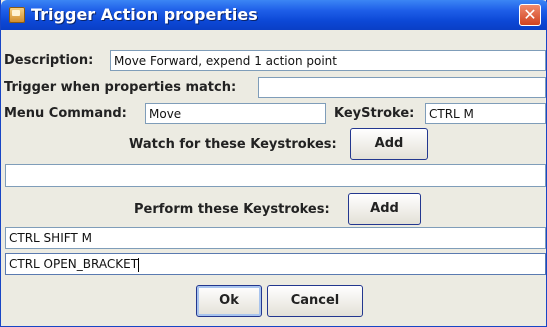  I want to click on description-label: Description:, so click(49, 60).